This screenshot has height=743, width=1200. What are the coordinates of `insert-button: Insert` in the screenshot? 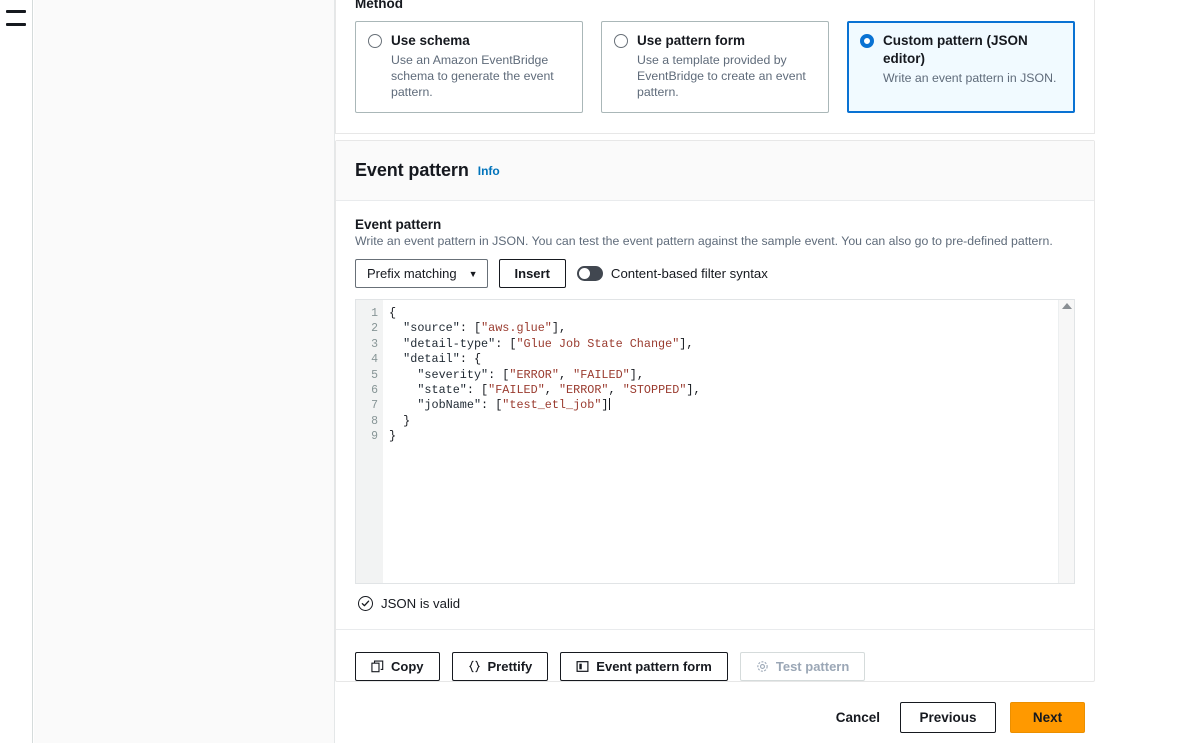 It's located at (532, 273).